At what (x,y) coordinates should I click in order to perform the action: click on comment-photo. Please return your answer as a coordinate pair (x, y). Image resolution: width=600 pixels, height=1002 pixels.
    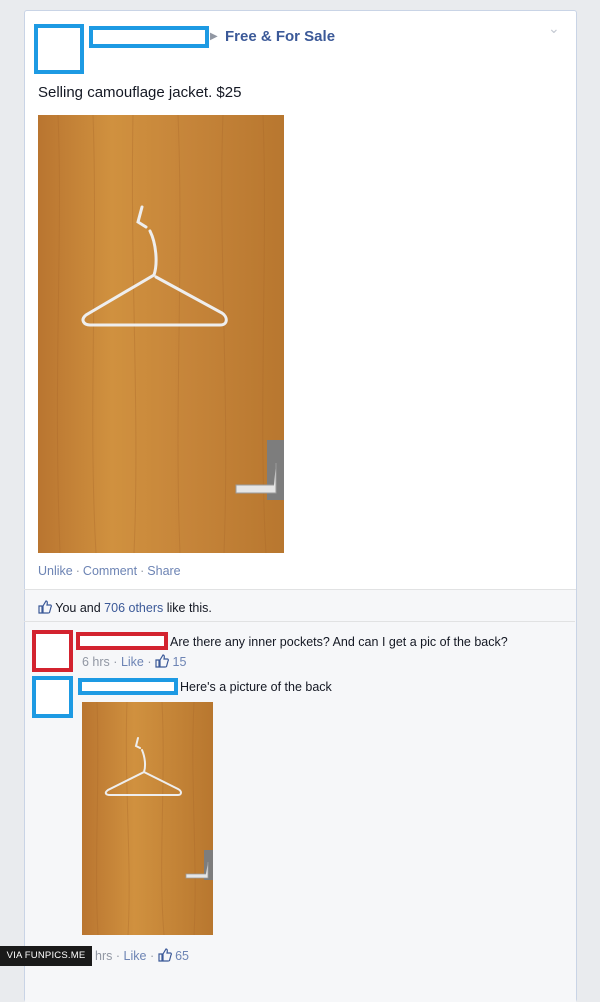
    Looking at the image, I should click on (147, 818).